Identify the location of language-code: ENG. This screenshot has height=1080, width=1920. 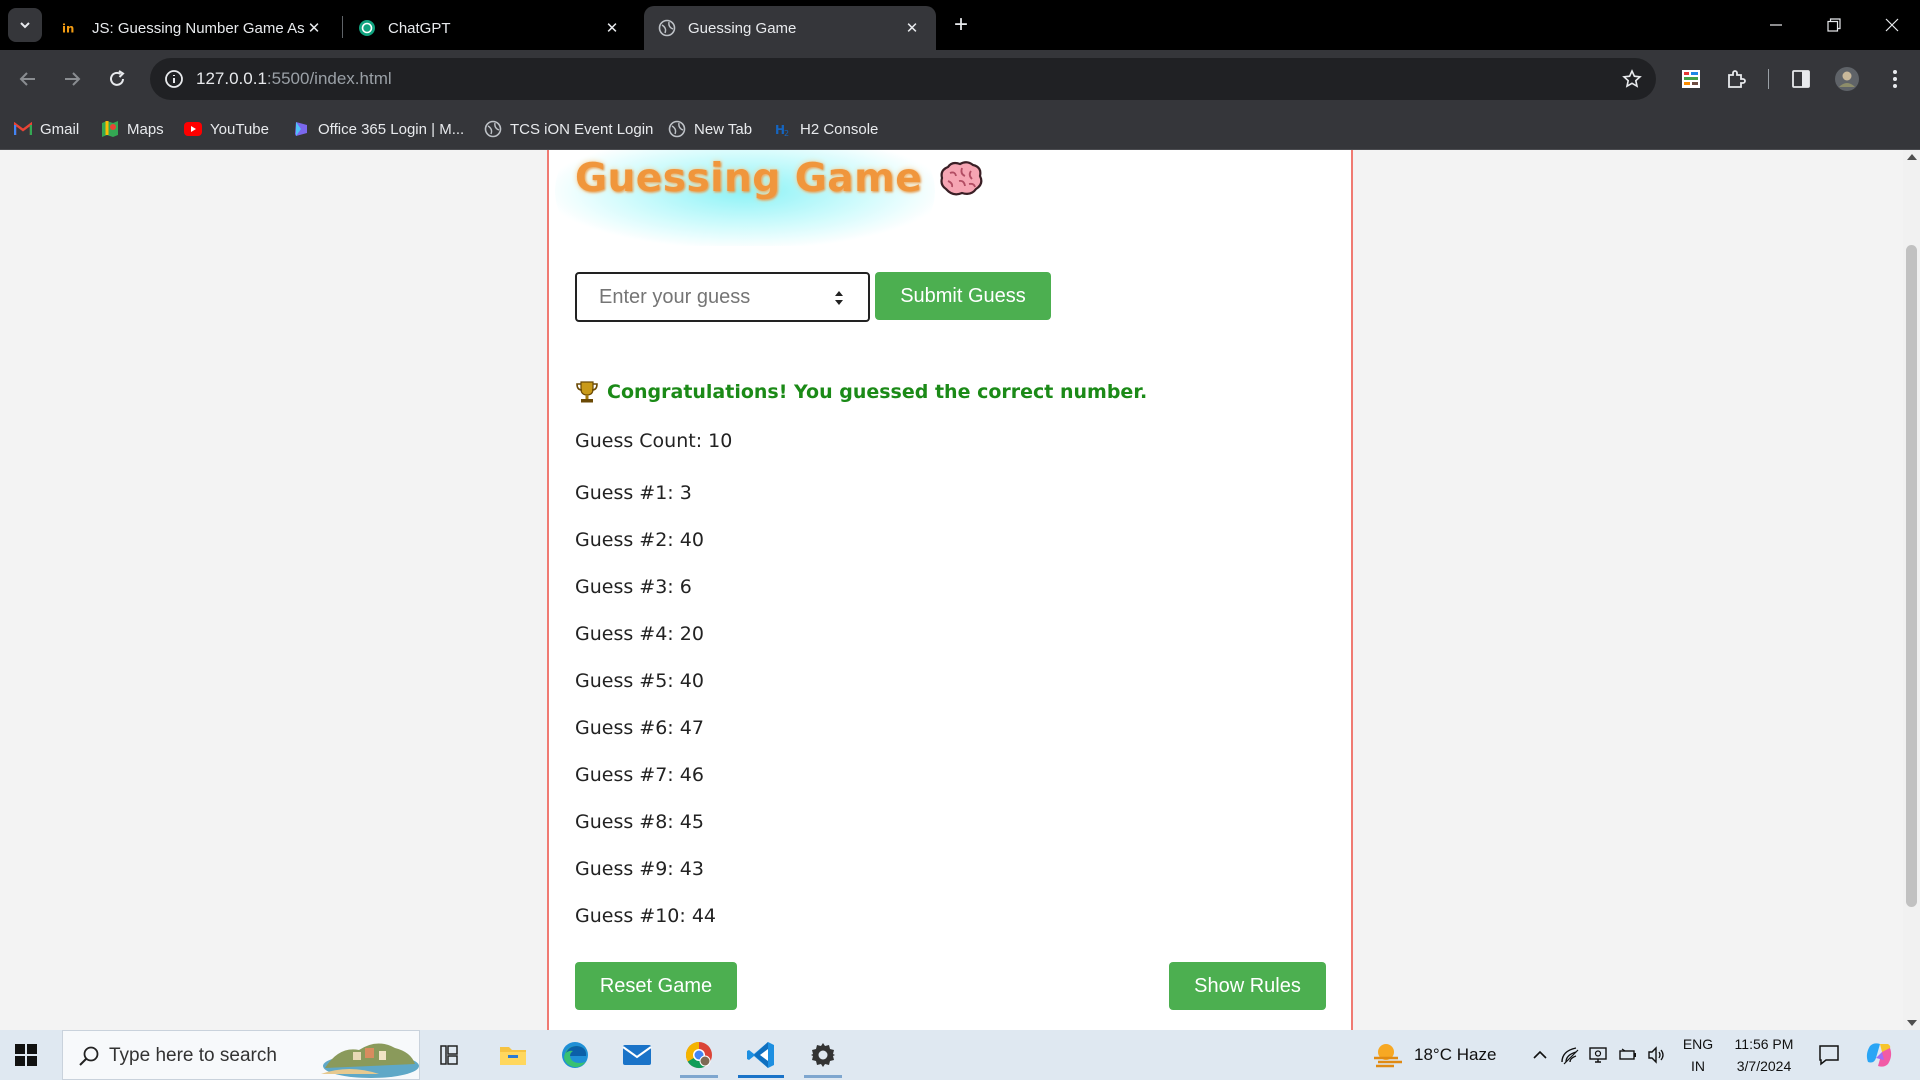
(1698, 1044).